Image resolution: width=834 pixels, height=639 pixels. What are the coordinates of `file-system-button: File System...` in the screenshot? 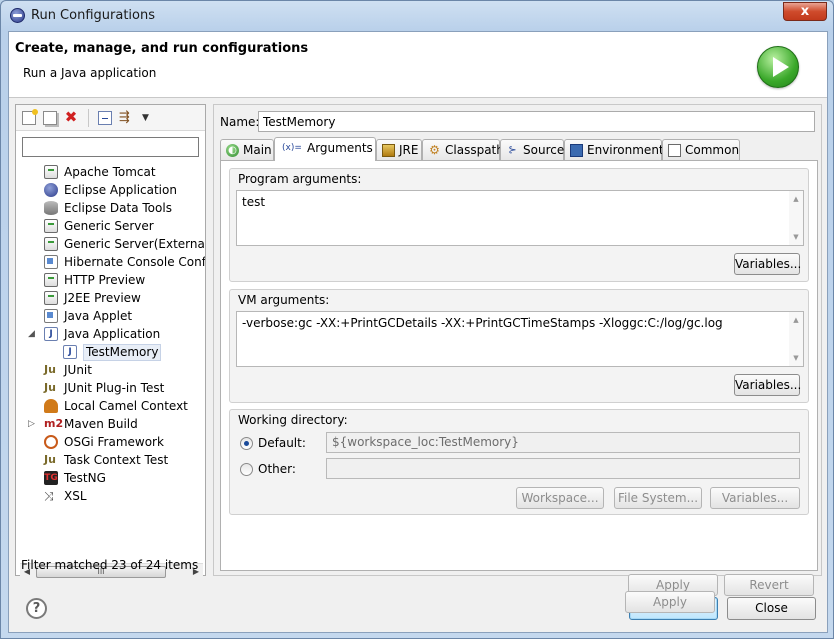 It's located at (658, 498).